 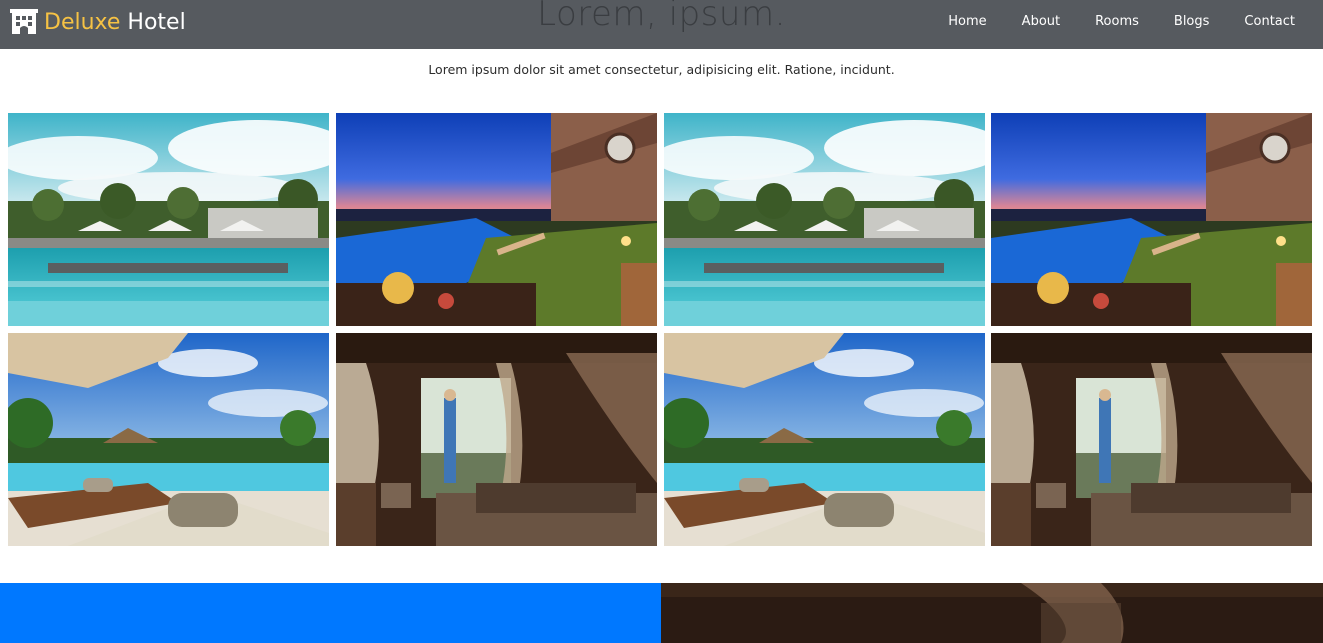 I want to click on nav-link-about: About, so click(x=1041, y=21).